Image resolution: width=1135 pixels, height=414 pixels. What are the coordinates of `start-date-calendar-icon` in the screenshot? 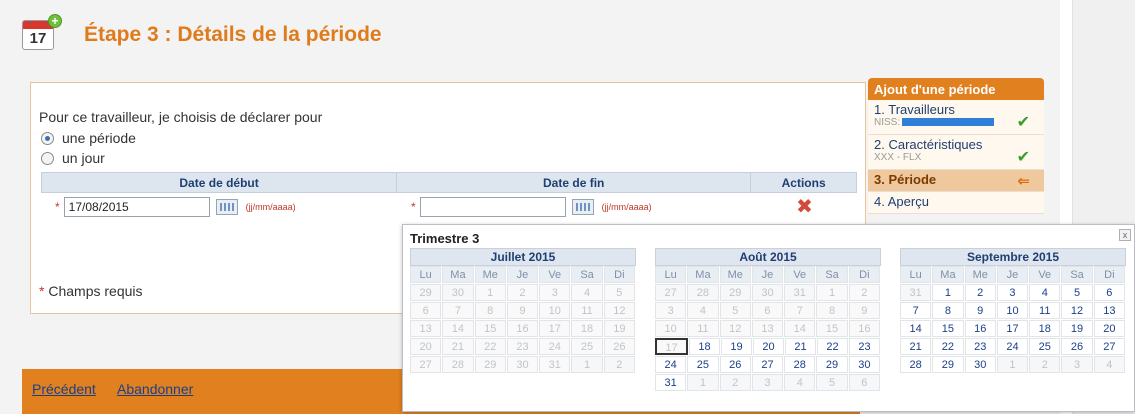 It's located at (226, 207).